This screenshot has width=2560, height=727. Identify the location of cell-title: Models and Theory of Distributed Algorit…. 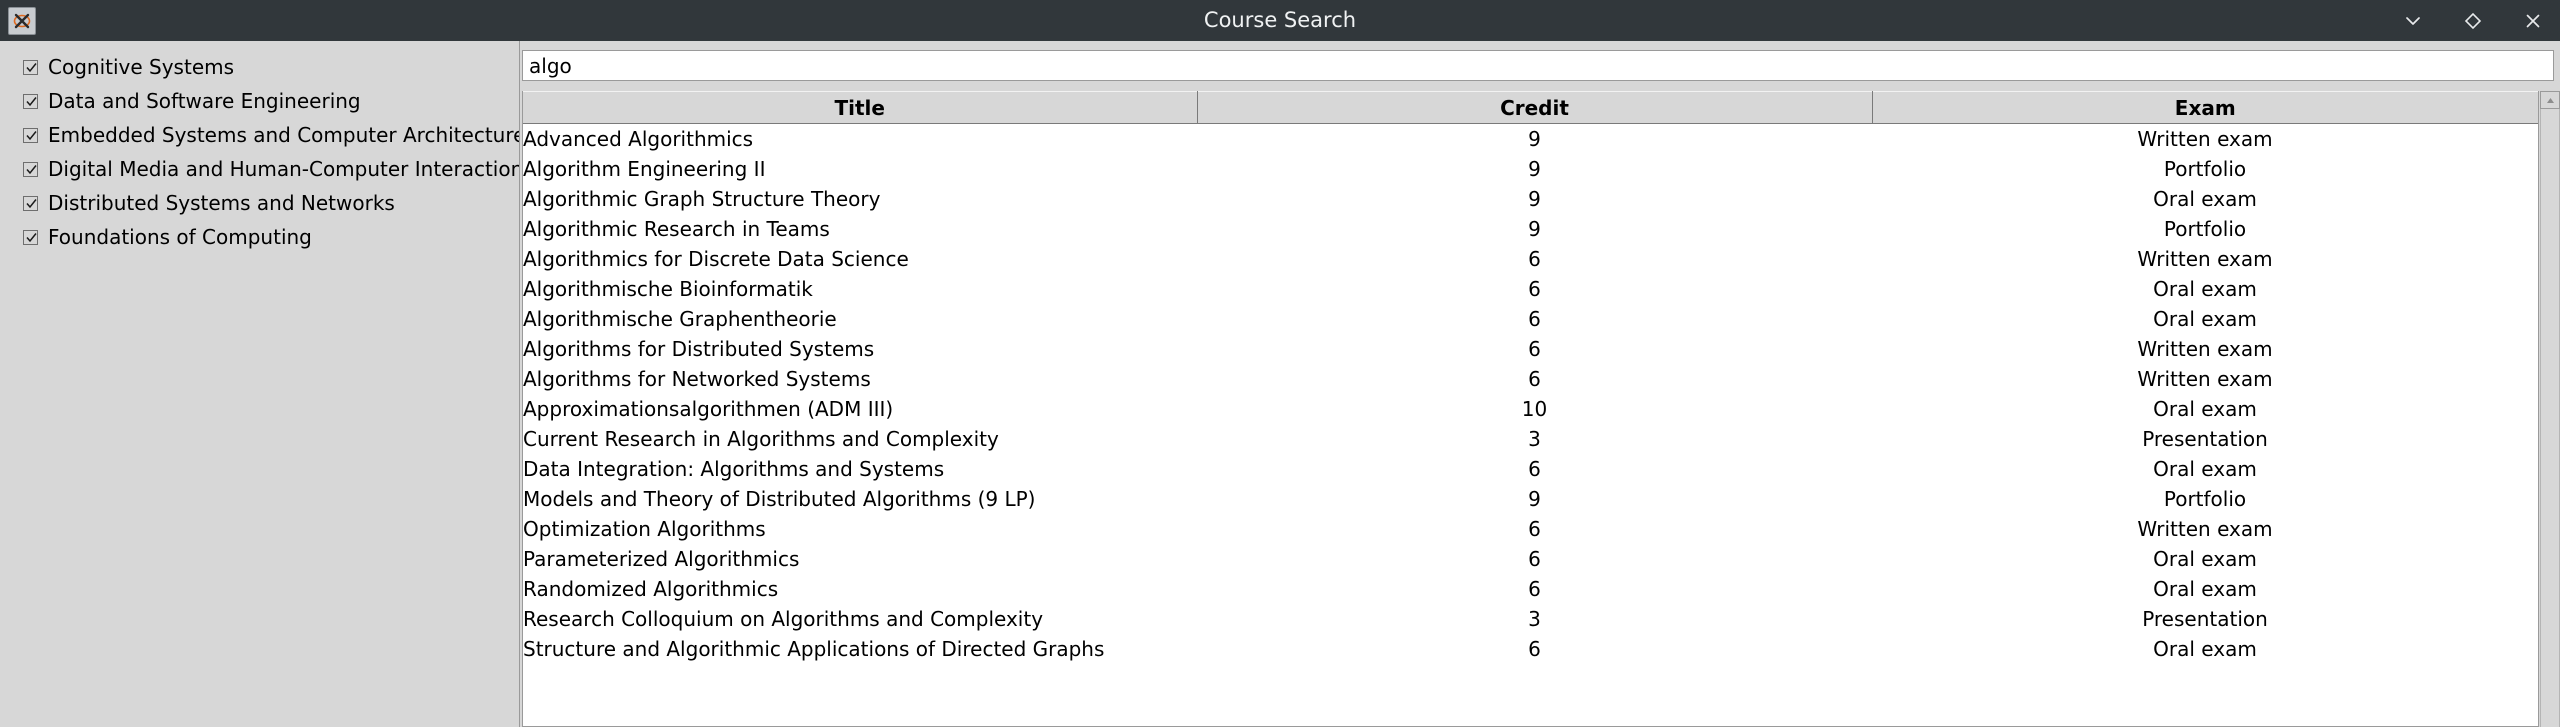
(779, 499).